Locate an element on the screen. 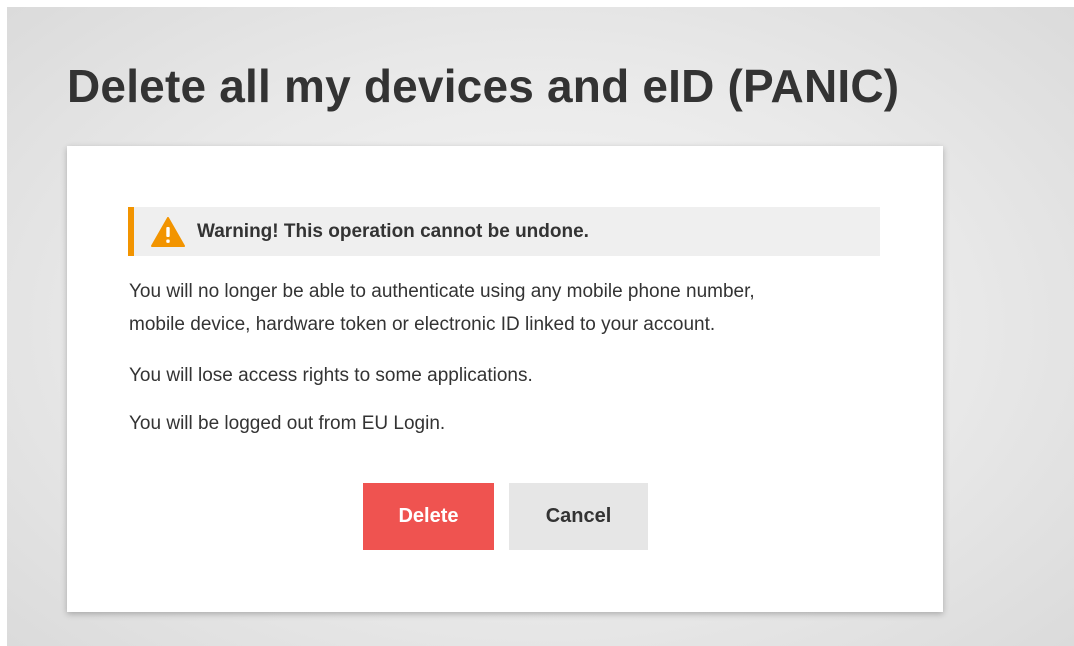  logout-message: You will be logged out from EU Login. is located at coordinates (287, 423).